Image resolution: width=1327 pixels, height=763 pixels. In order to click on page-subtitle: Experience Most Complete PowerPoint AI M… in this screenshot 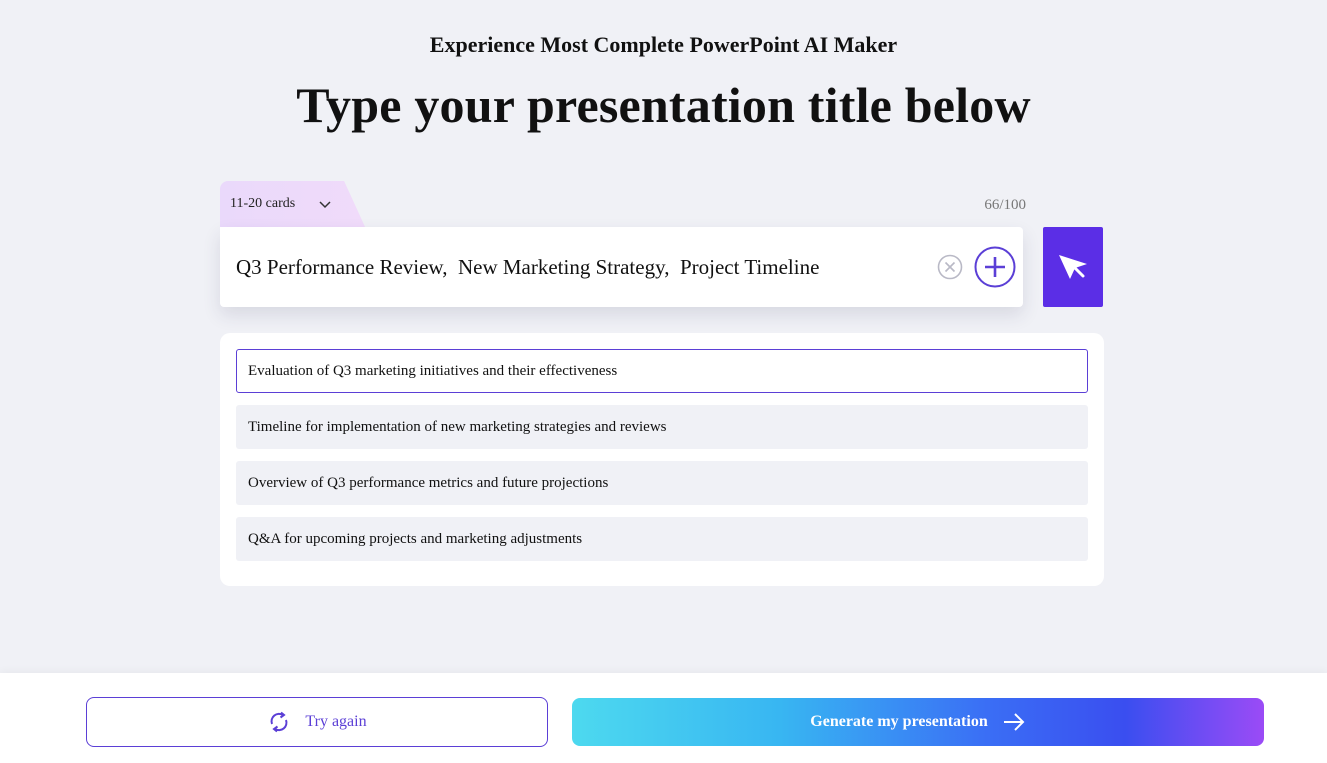, I will do `click(663, 44)`.